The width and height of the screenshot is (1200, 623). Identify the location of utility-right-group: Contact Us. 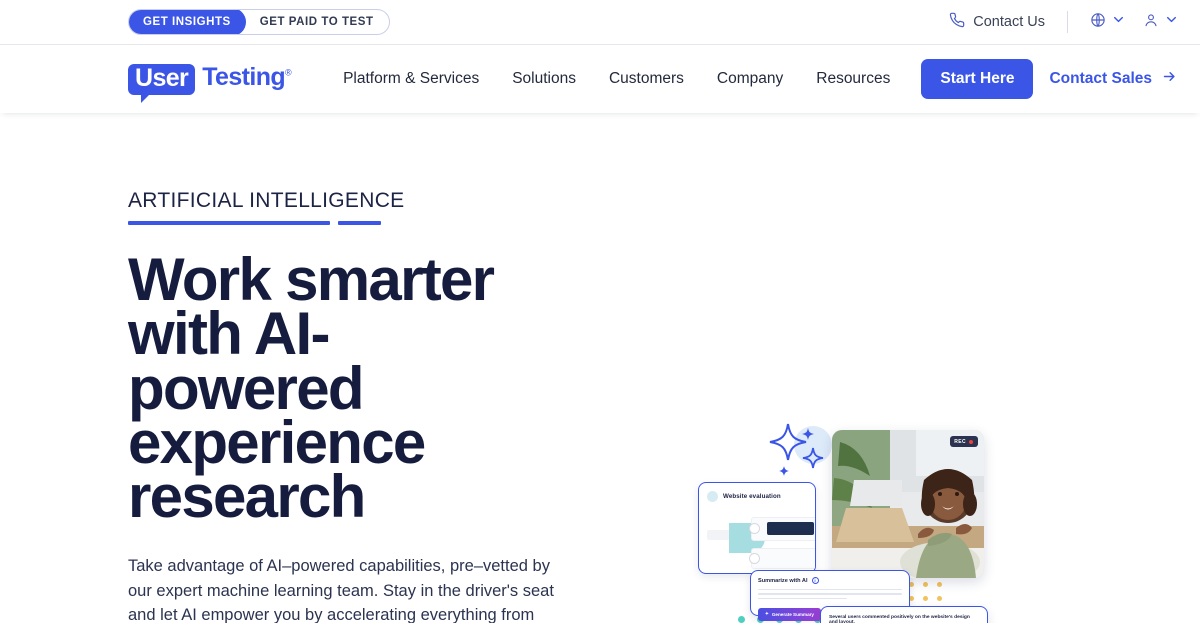
(1065, 22).